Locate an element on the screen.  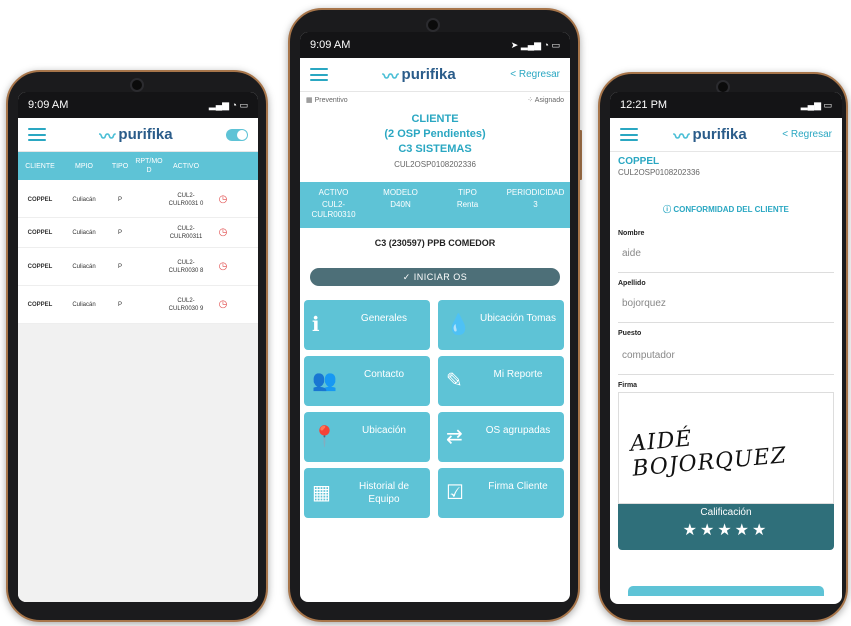
preventivo-tag: ▦ Preventivo is located at coordinates (327, 100).